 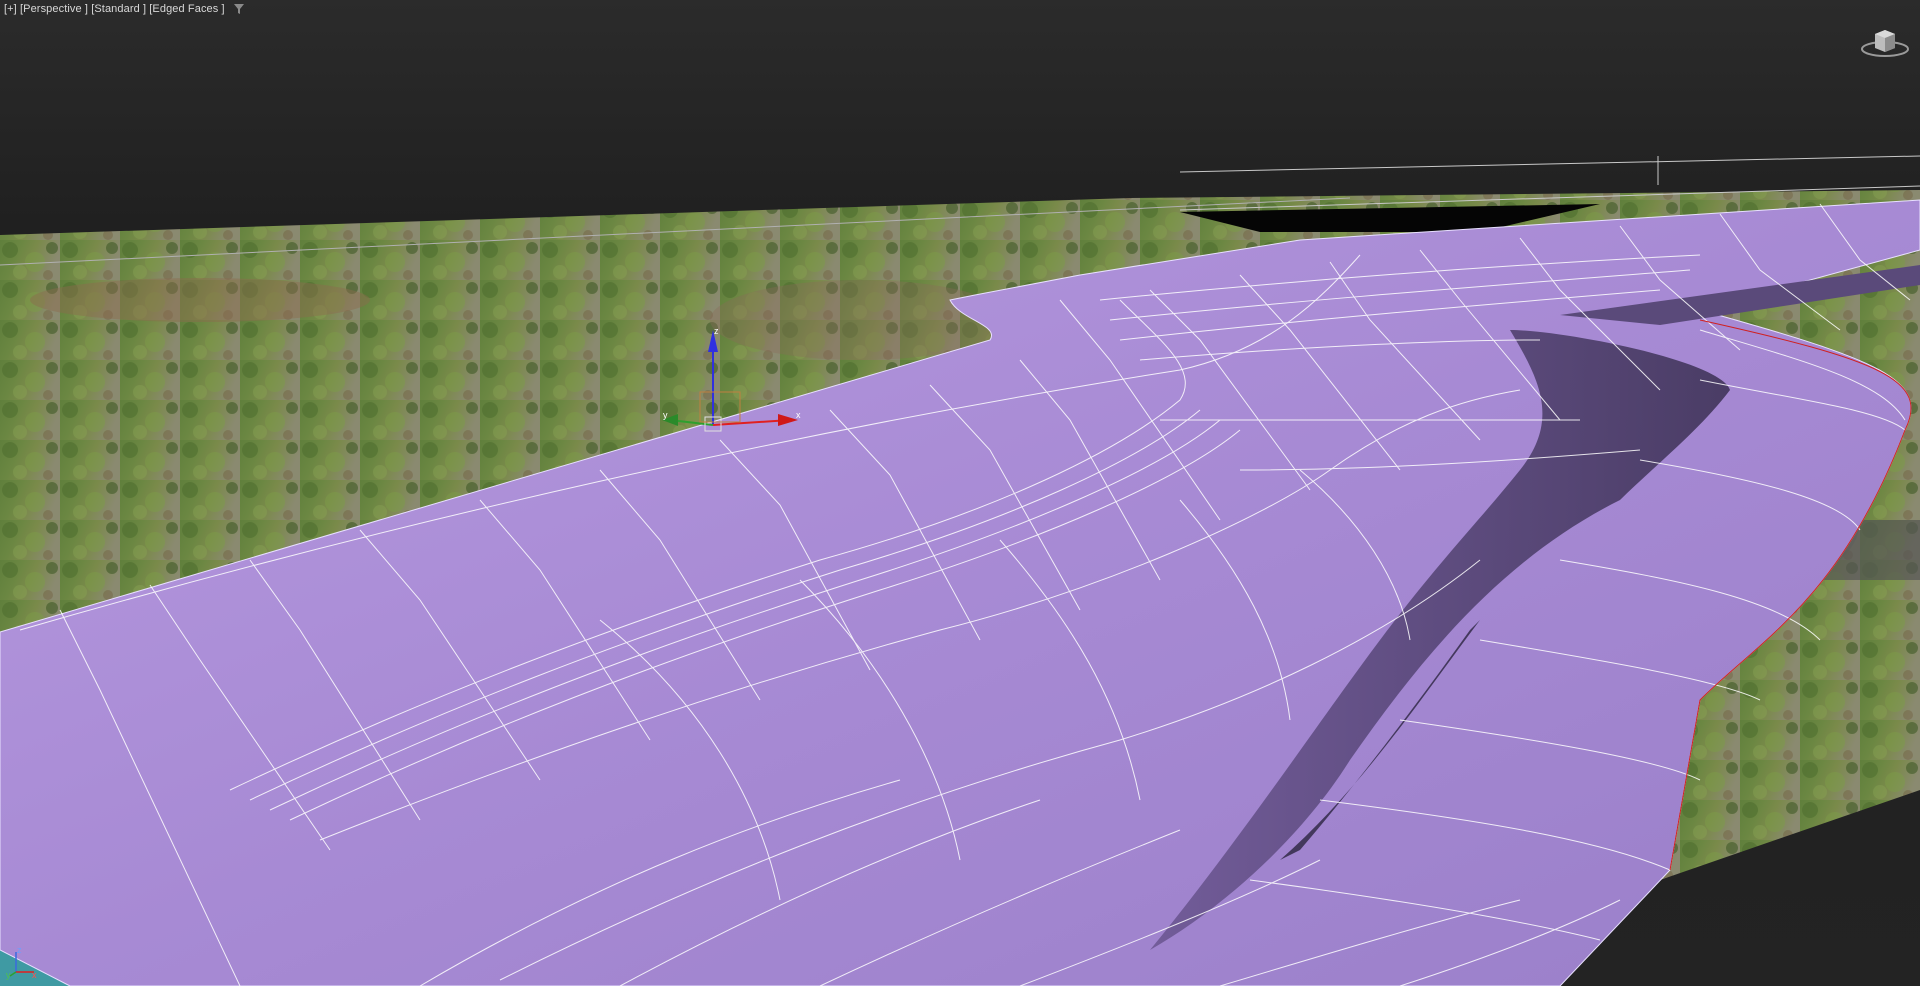 What do you see at coordinates (118, 9) in the screenshot?
I see `viewport-shading-menu: [Standard ]` at bounding box center [118, 9].